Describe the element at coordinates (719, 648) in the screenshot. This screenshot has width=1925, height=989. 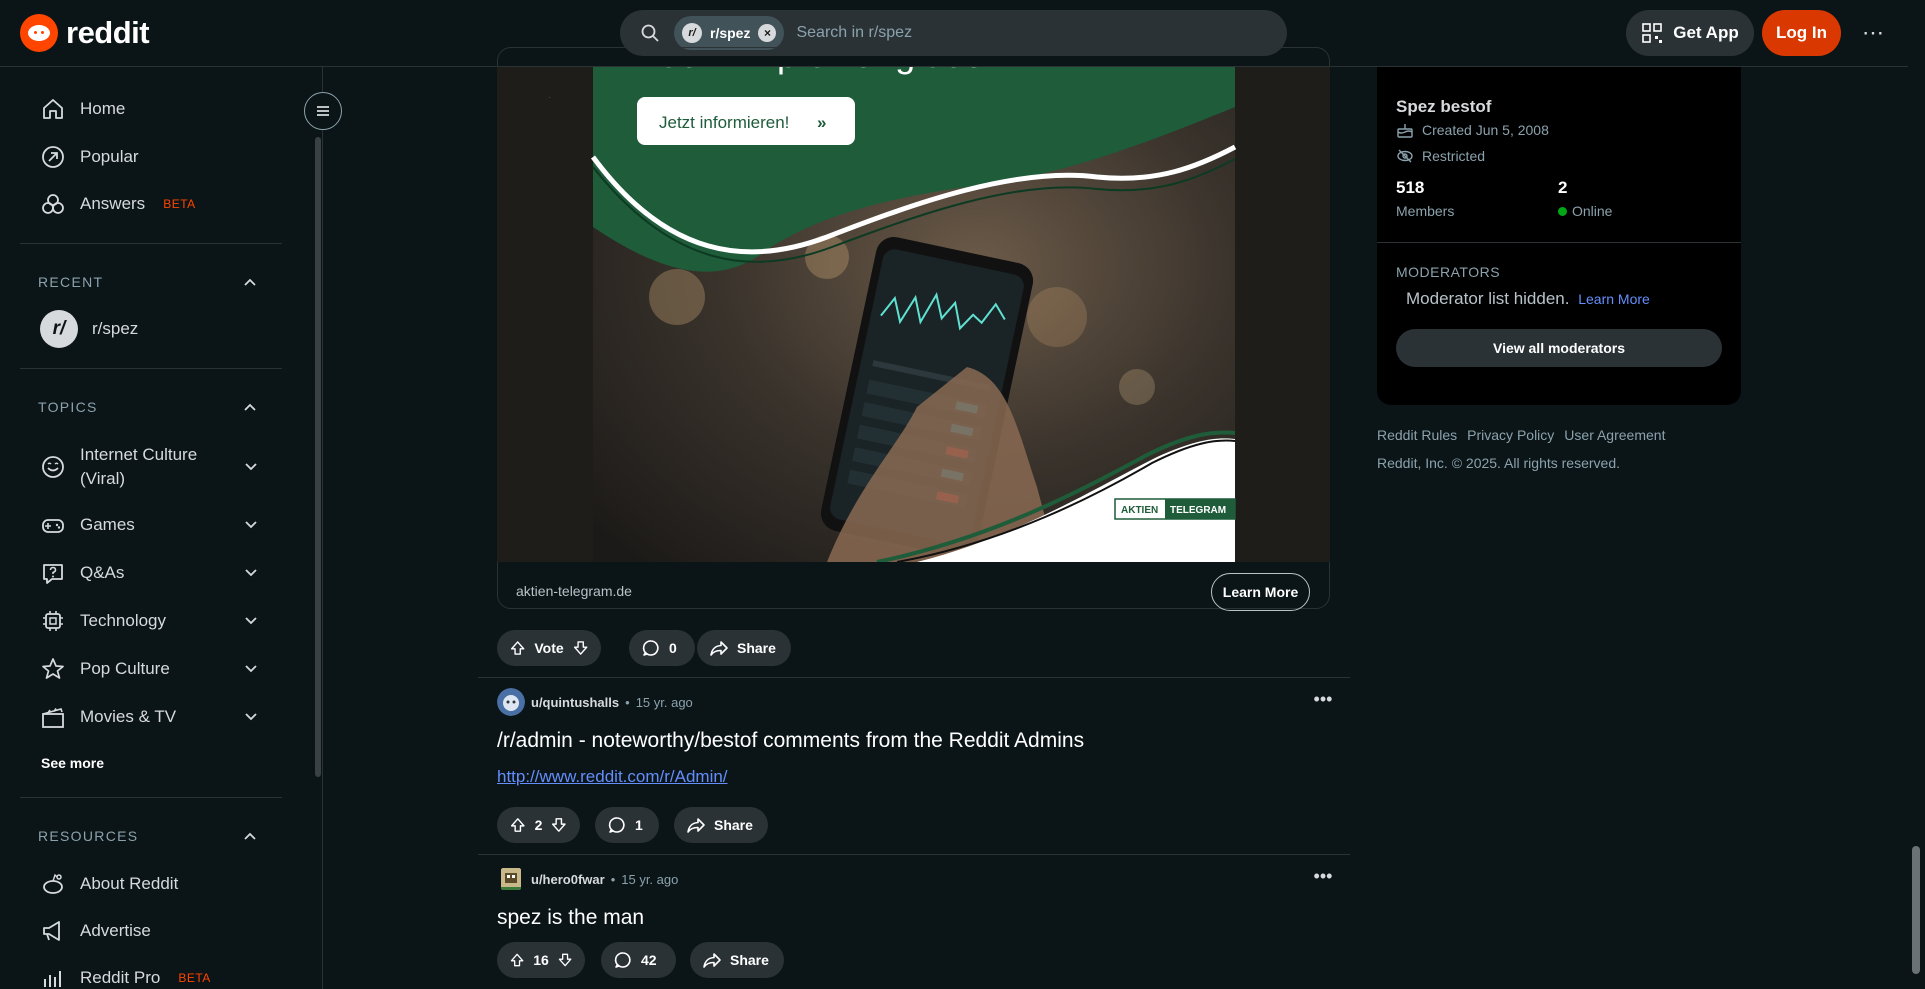
I see `share-icon` at that location.